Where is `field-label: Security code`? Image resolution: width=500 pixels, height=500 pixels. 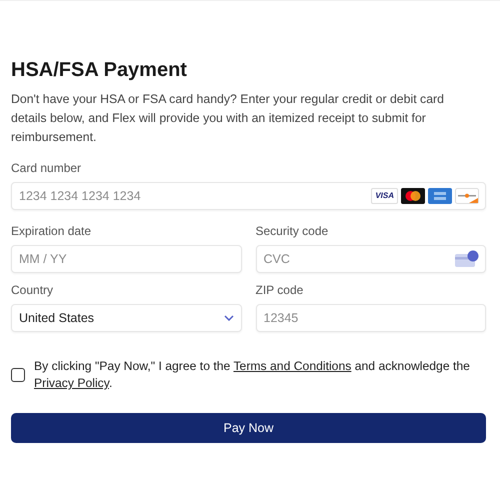 field-label: Security code is located at coordinates (292, 231).